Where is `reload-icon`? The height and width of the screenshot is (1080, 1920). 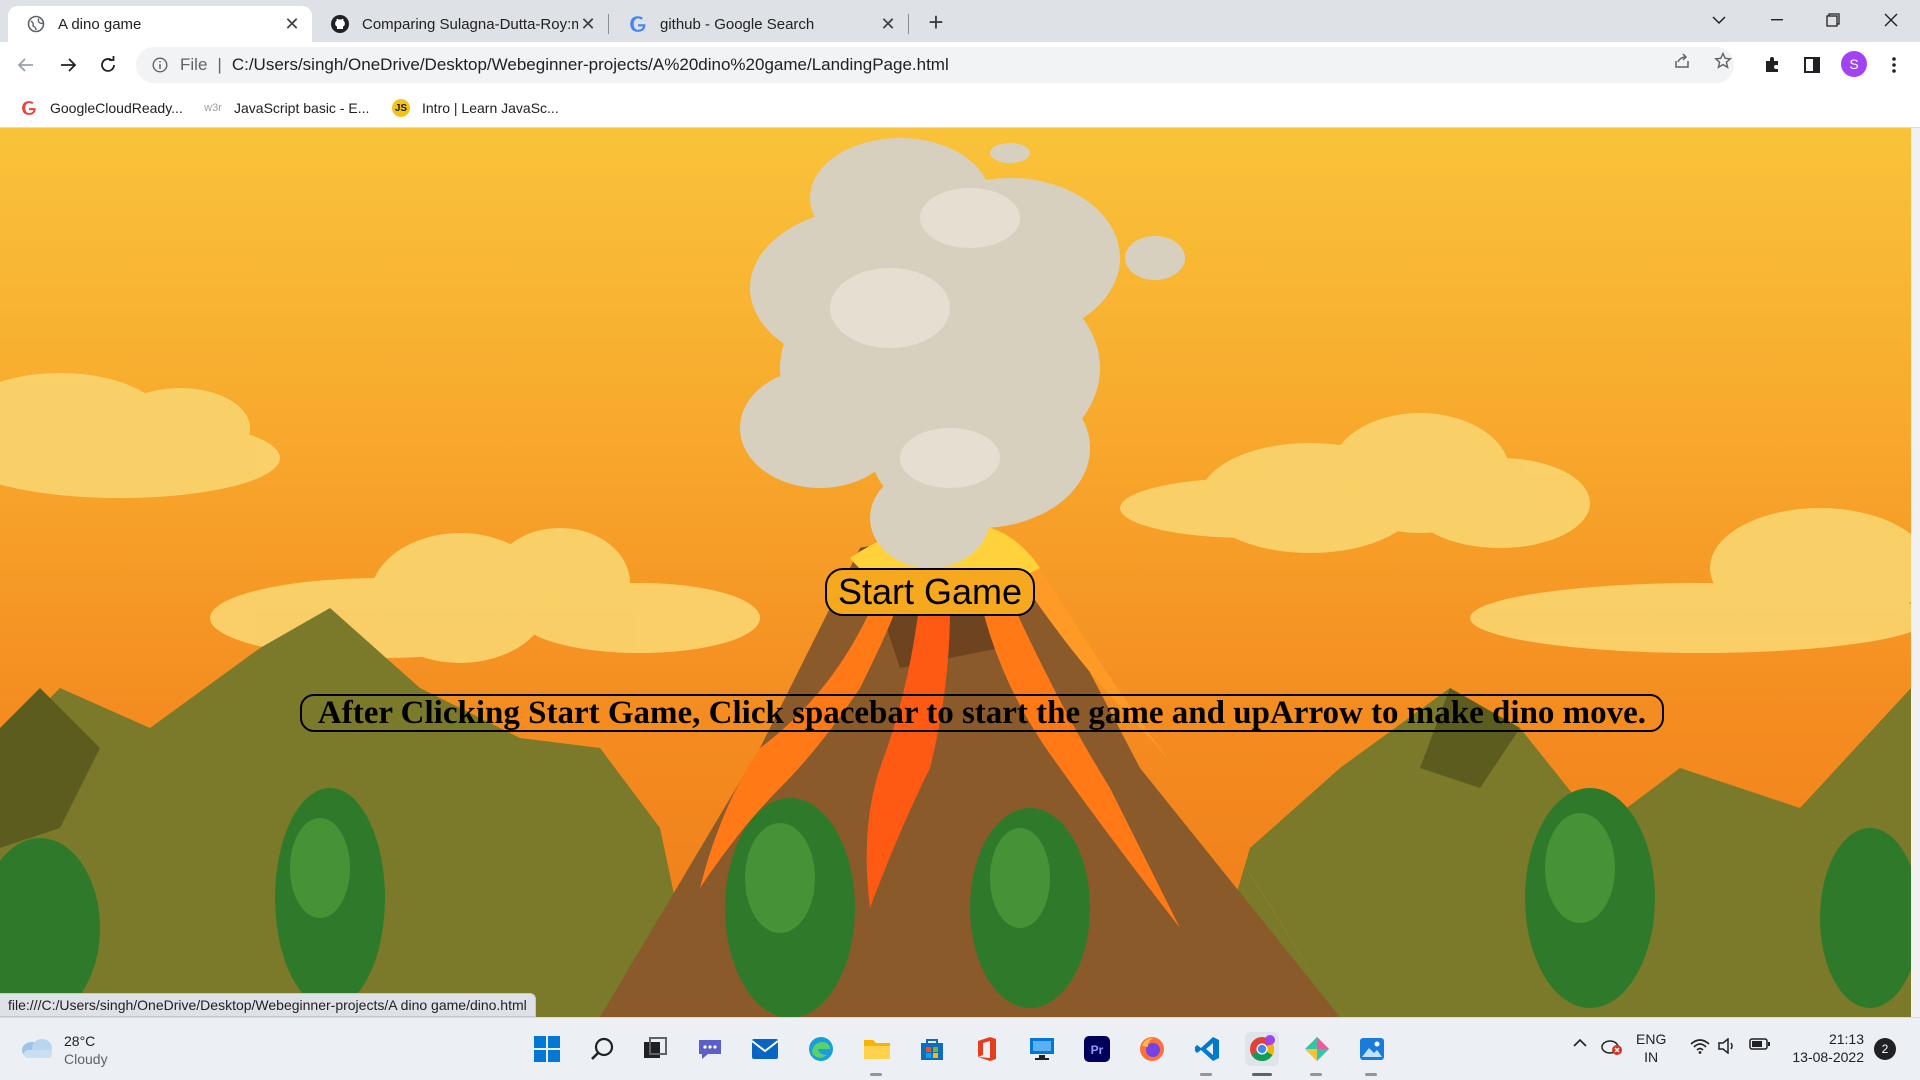
reload-icon is located at coordinates (108, 65).